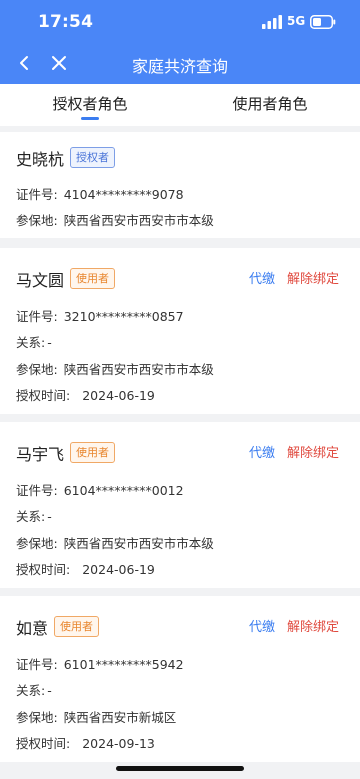 This screenshot has width=360, height=779. Describe the element at coordinates (296, 21) in the screenshot. I see `network-type: 5G` at that location.